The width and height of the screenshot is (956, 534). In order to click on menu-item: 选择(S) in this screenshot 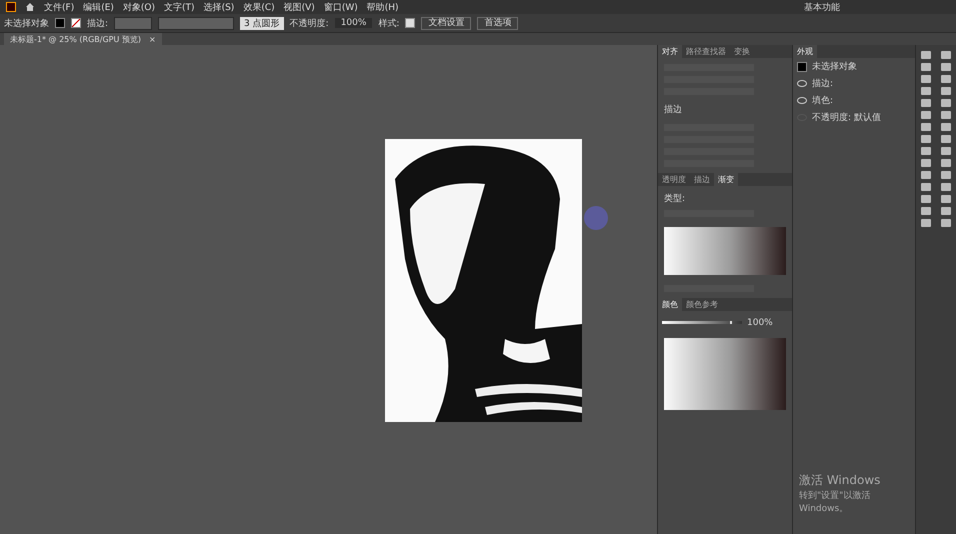, I will do `click(219, 7)`.